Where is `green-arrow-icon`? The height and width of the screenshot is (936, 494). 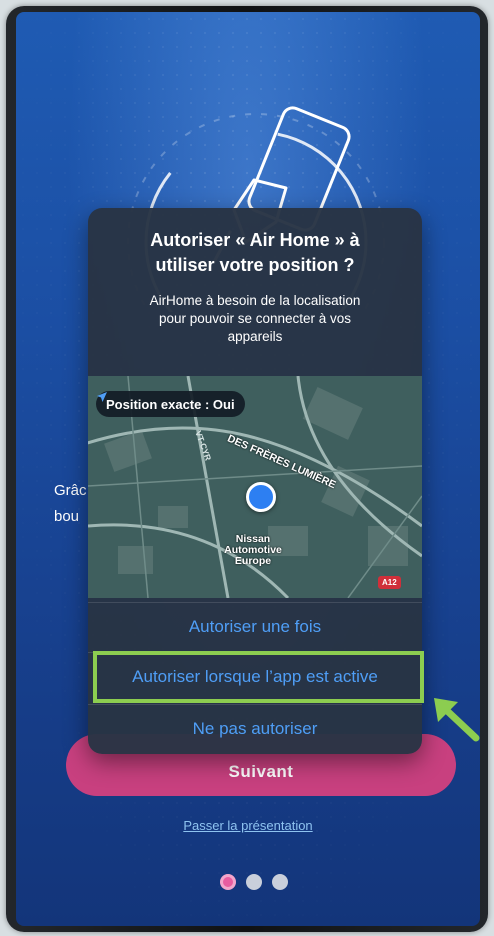
green-arrow-icon is located at coordinates (457, 720).